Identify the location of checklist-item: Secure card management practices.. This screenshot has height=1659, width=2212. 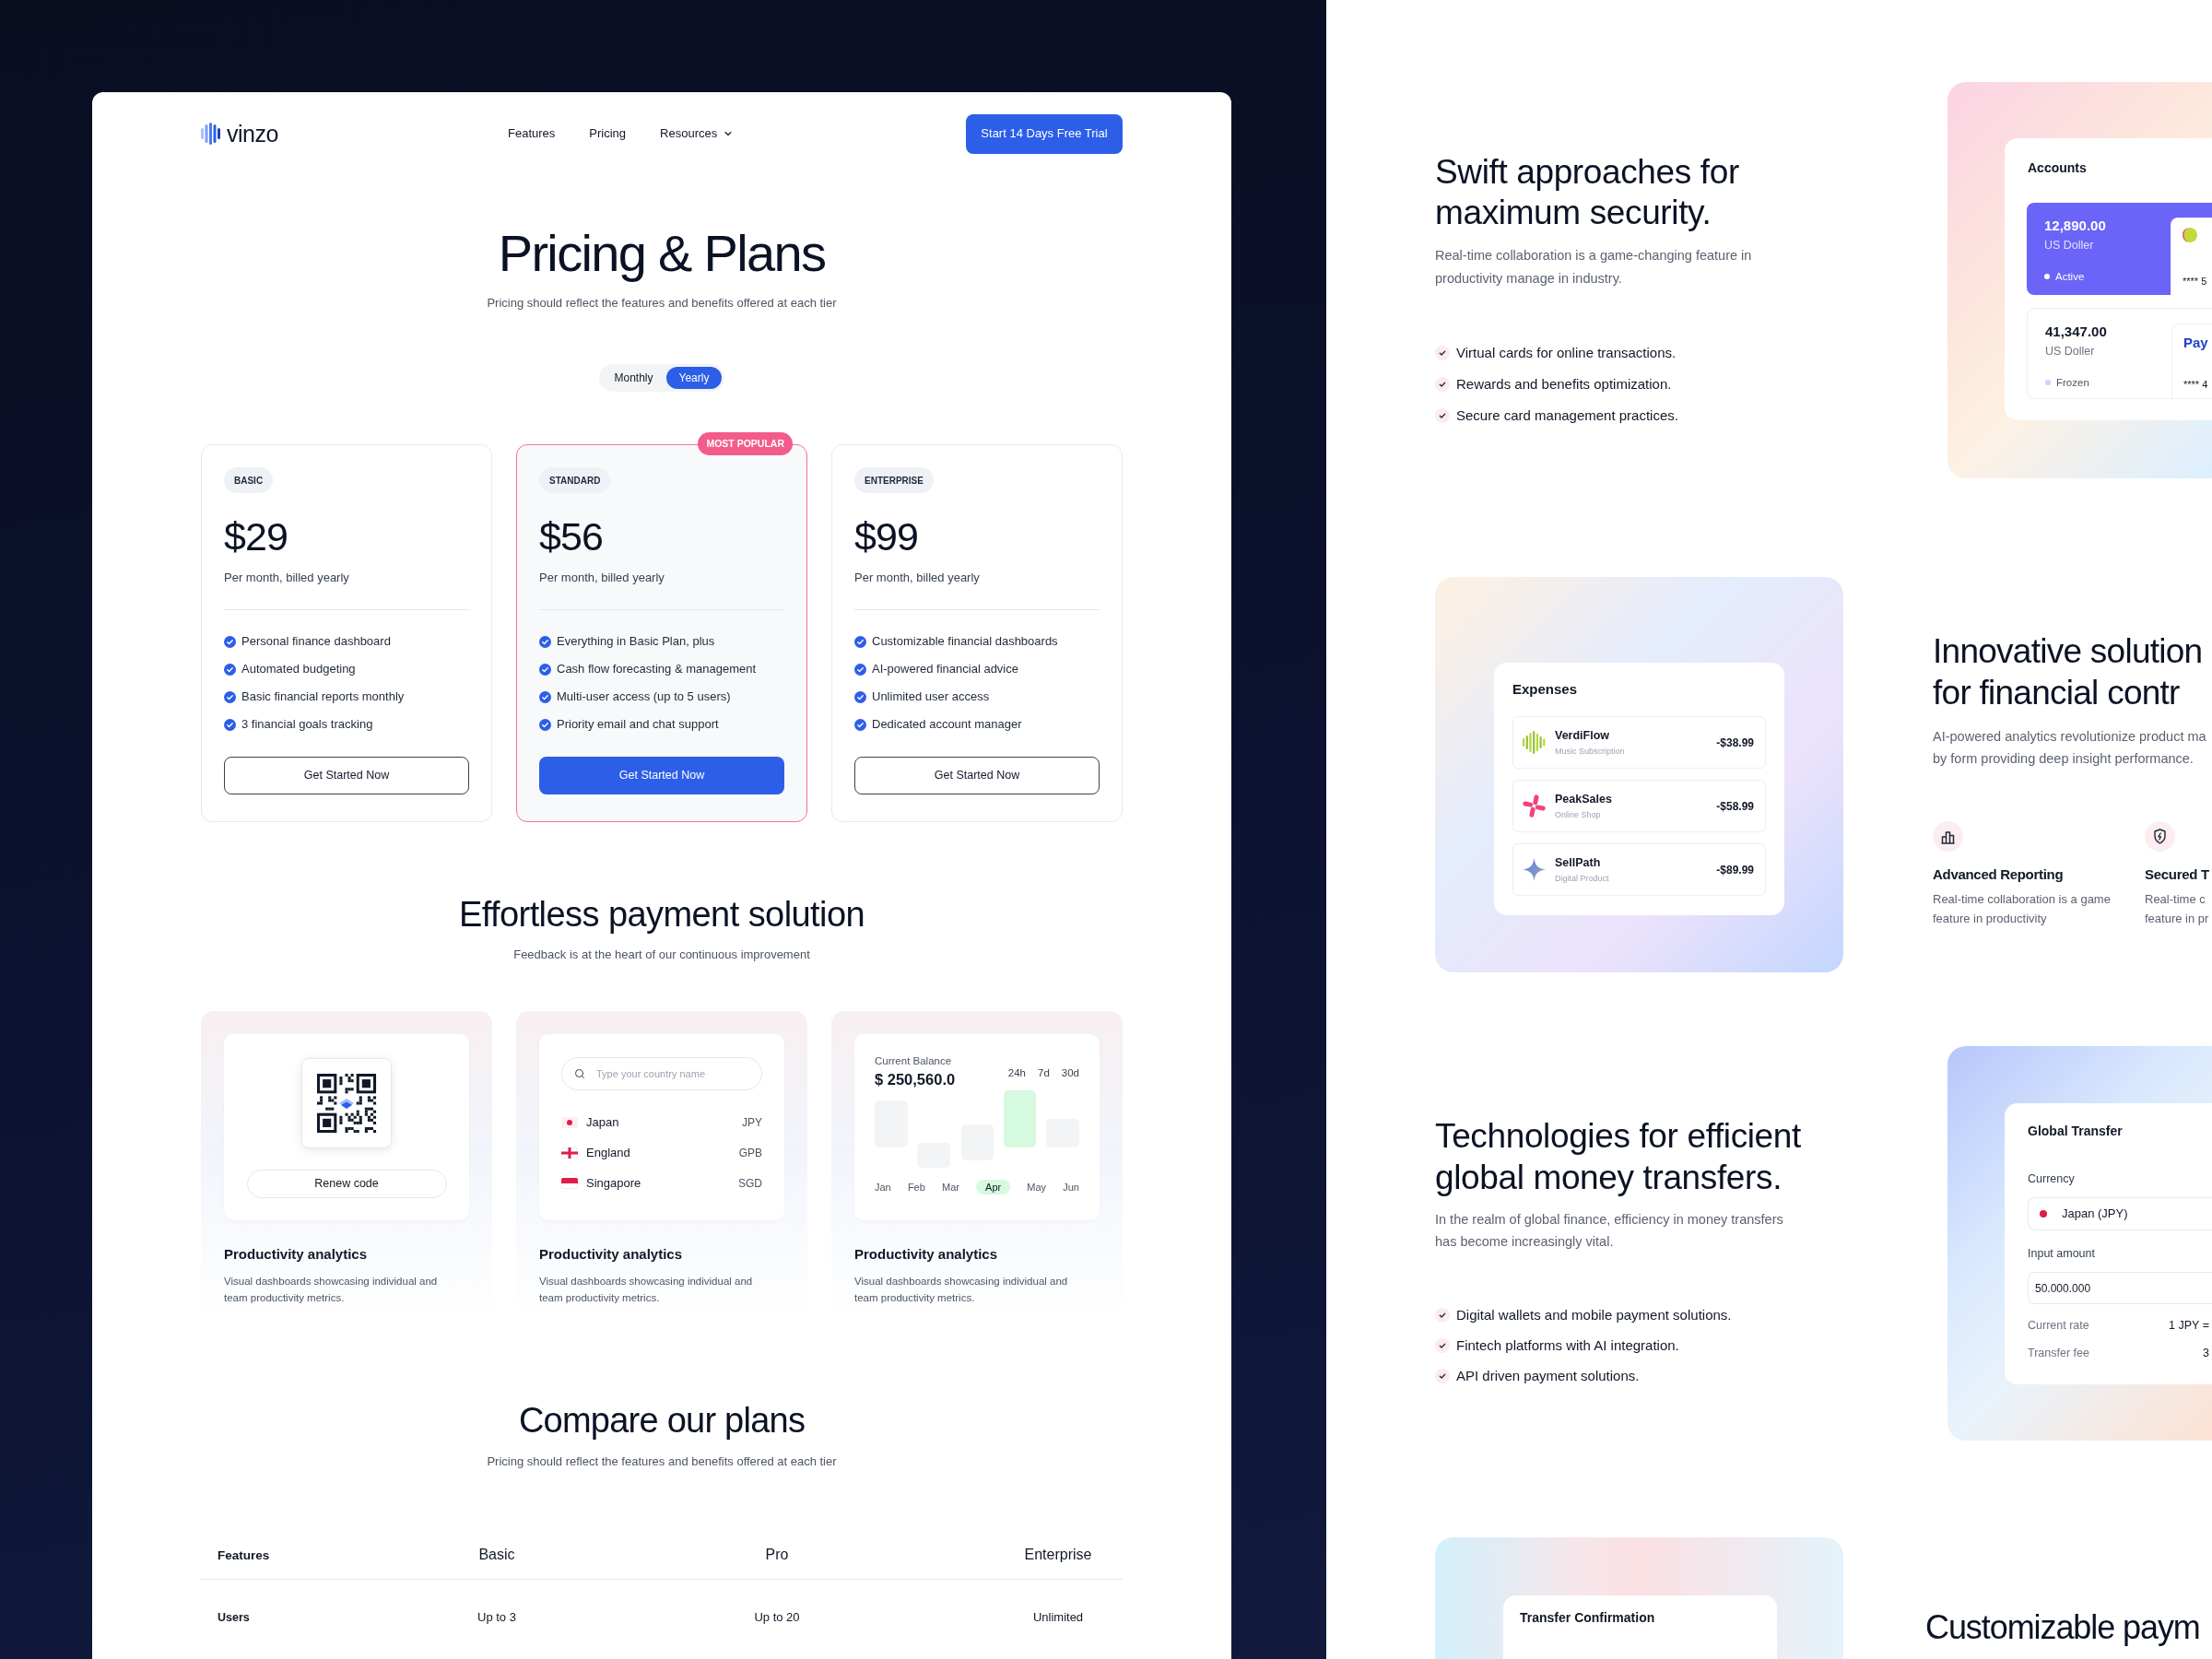
(1567, 415).